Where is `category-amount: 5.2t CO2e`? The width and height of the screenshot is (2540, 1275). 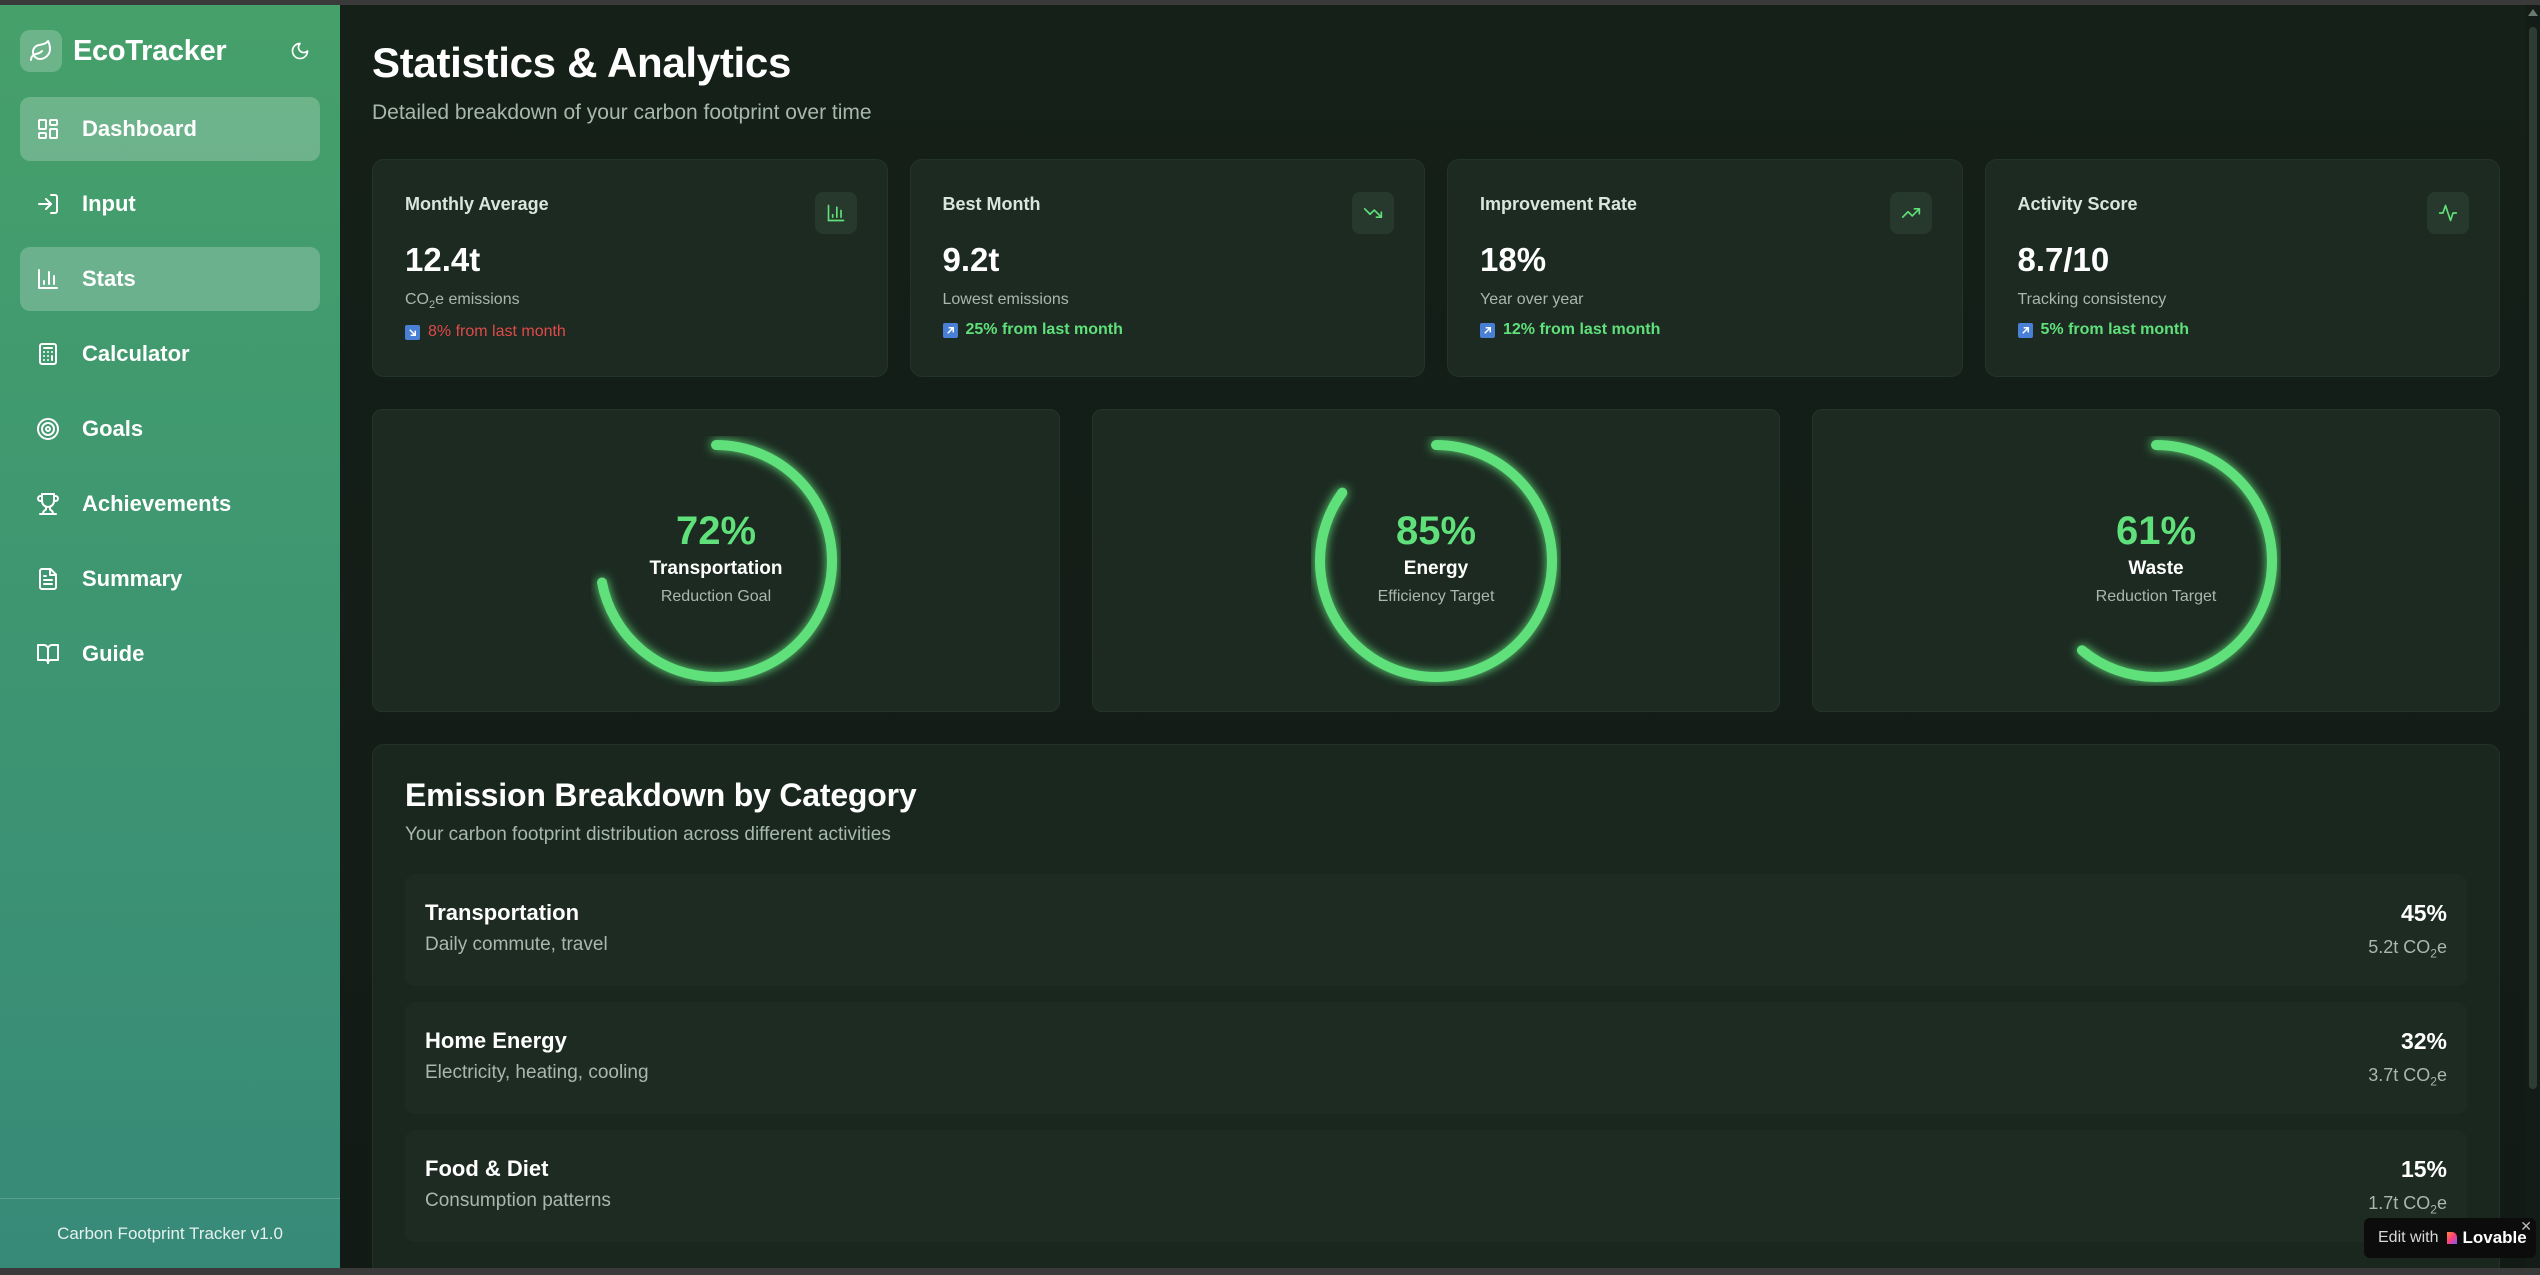 category-amount: 5.2t CO2e is located at coordinates (2407, 949).